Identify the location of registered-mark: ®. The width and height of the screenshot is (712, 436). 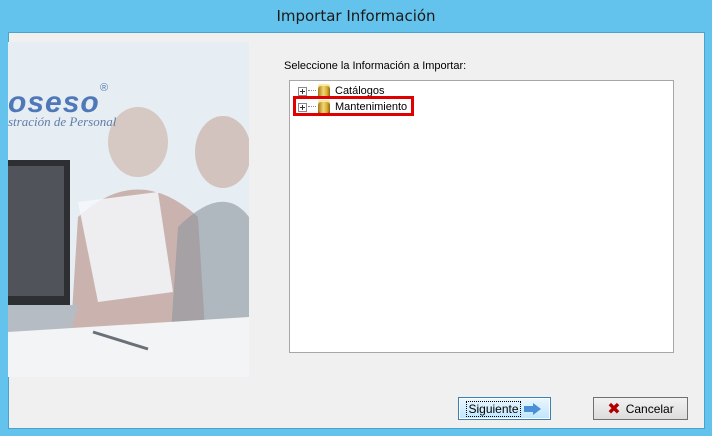
(104, 88).